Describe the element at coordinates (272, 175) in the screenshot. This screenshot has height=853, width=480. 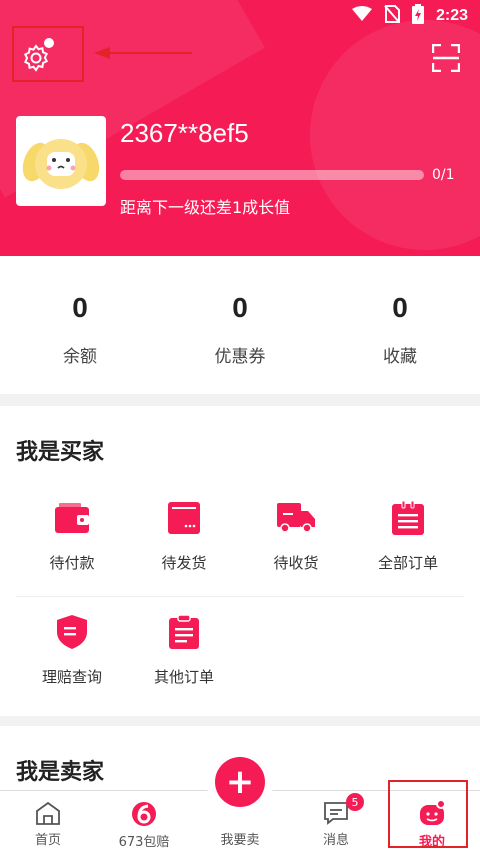
I see `growth-progress-bar` at that location.